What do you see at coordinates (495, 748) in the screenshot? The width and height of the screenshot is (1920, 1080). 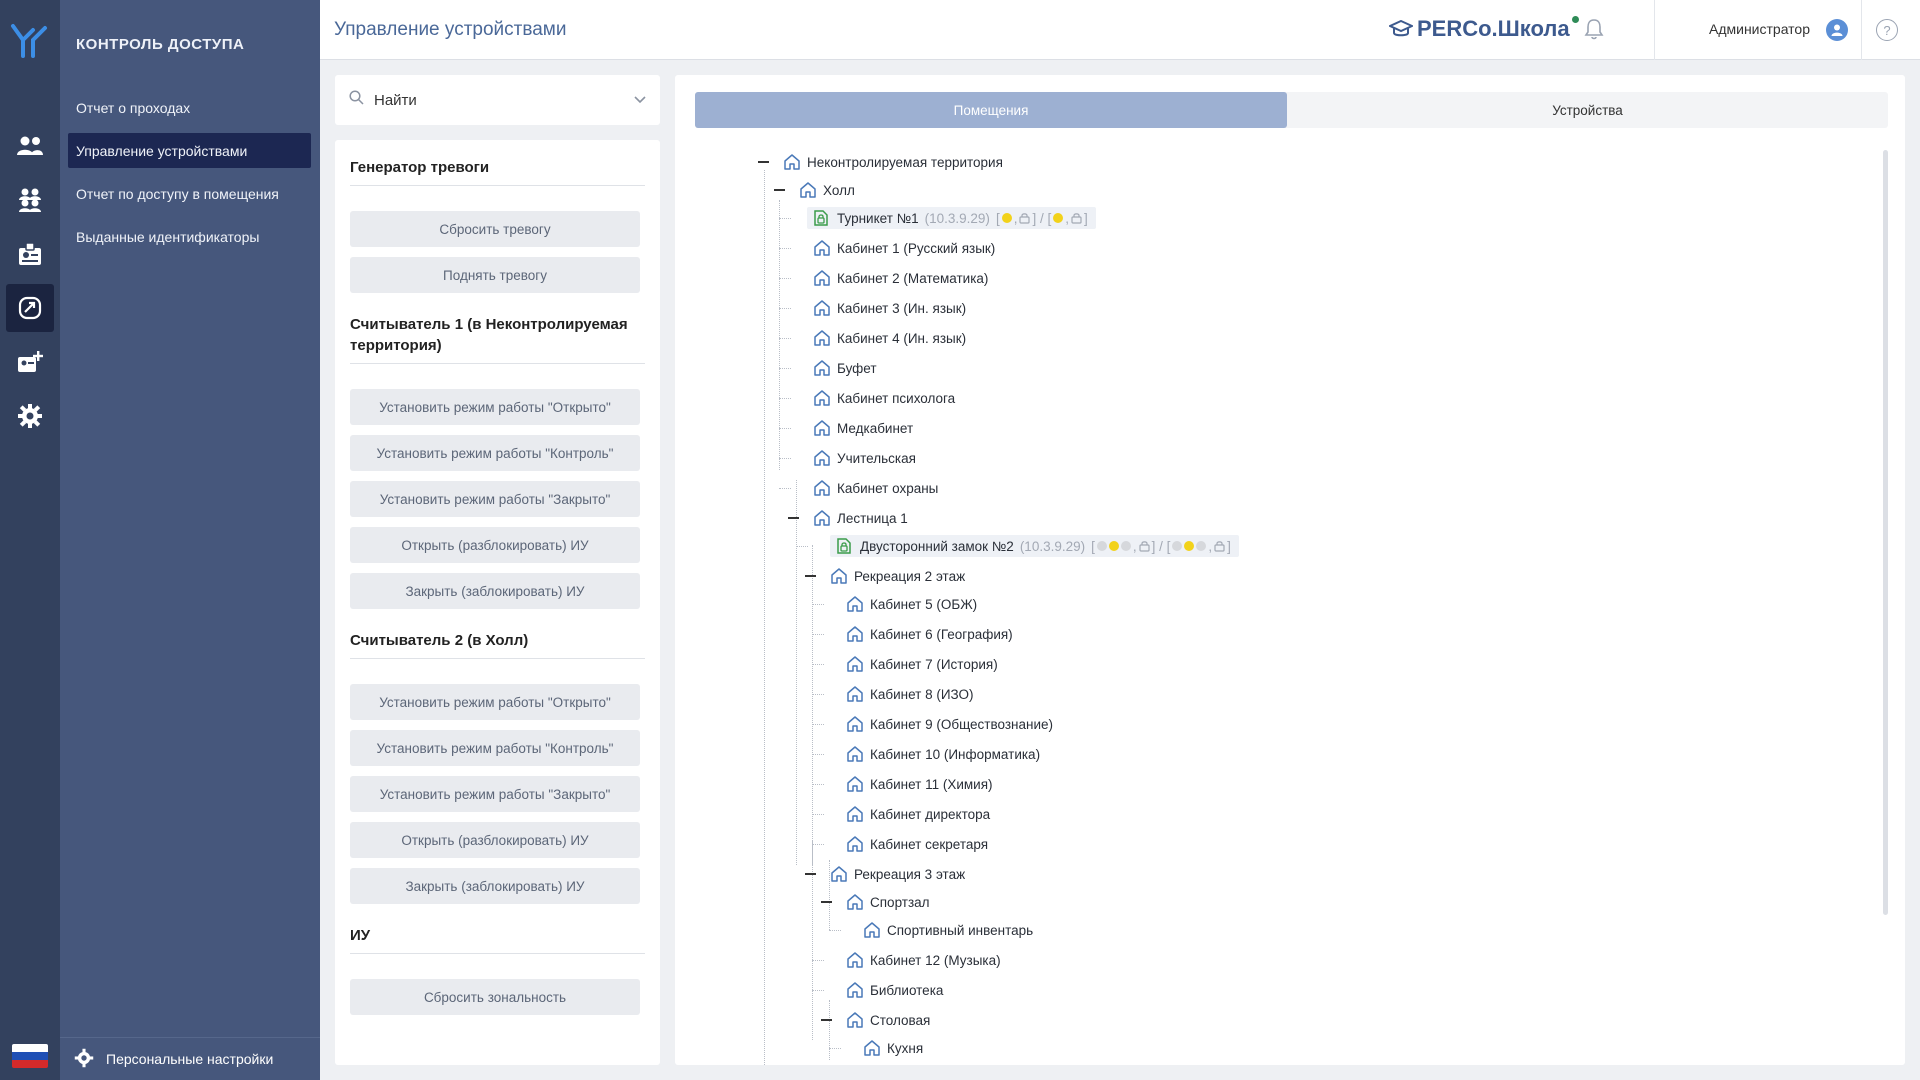 I see `reader2-mode-control-button: Установить режим работы "Контроль"` at bounding box center [495, 748].